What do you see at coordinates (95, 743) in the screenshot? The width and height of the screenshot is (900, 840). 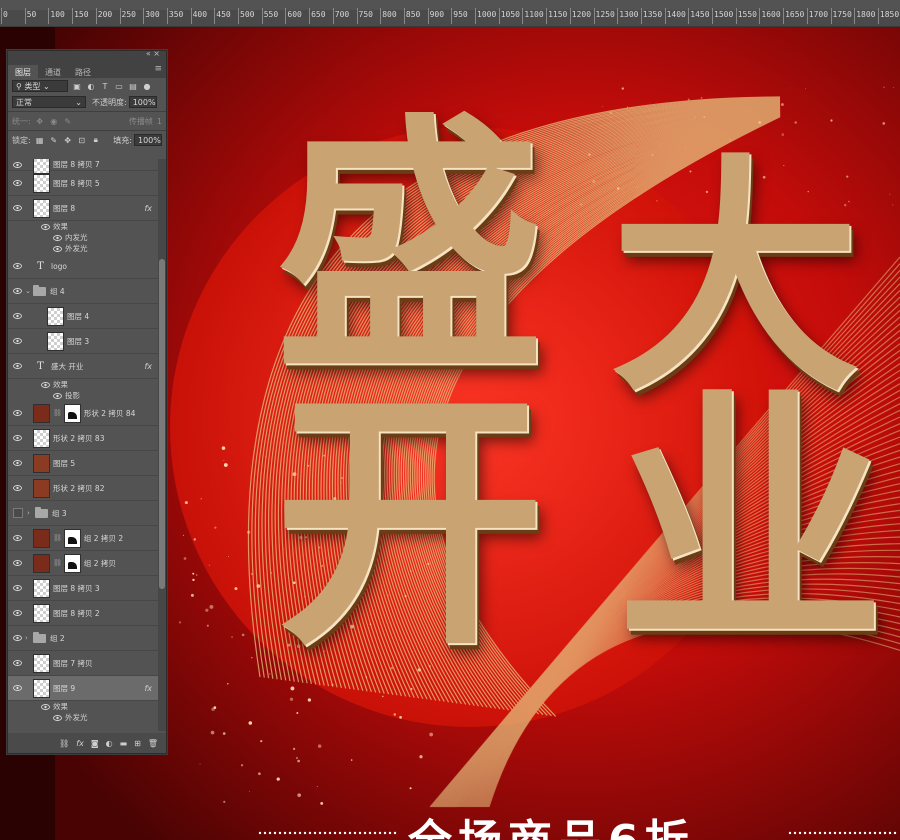 I see `mask-icon: ◙` at bounding box center [95, 743].